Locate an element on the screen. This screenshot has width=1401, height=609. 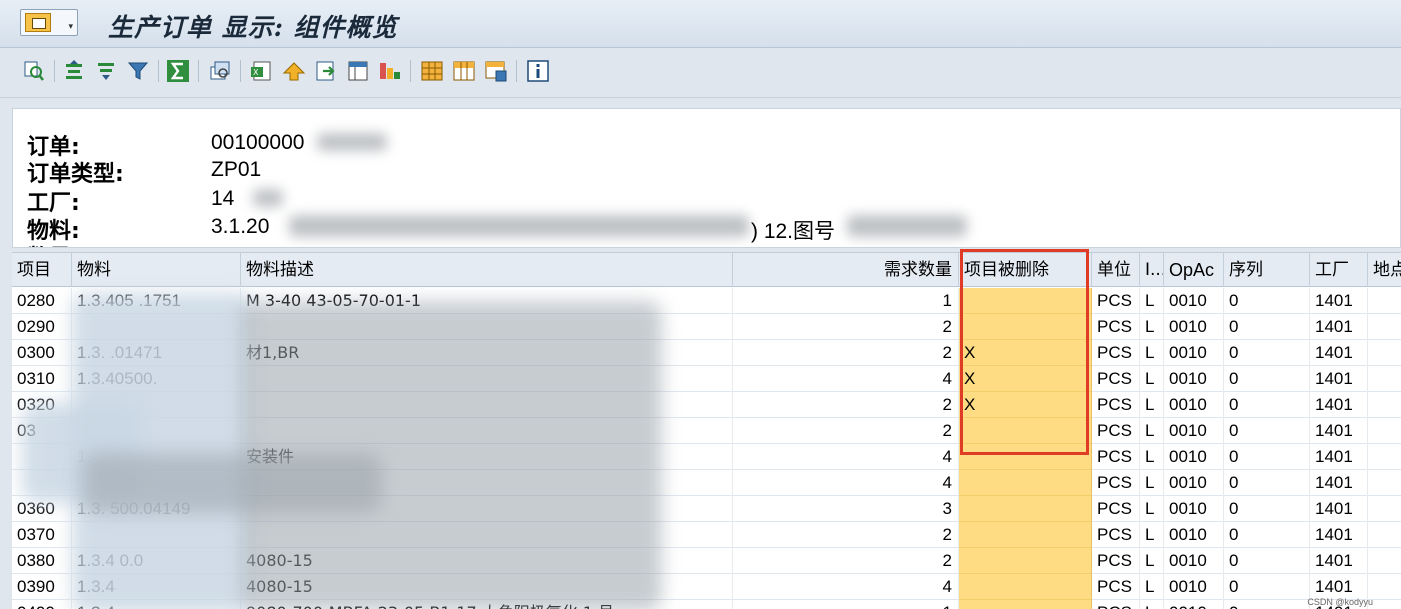
send-icon is located at coordinates (294, 71).